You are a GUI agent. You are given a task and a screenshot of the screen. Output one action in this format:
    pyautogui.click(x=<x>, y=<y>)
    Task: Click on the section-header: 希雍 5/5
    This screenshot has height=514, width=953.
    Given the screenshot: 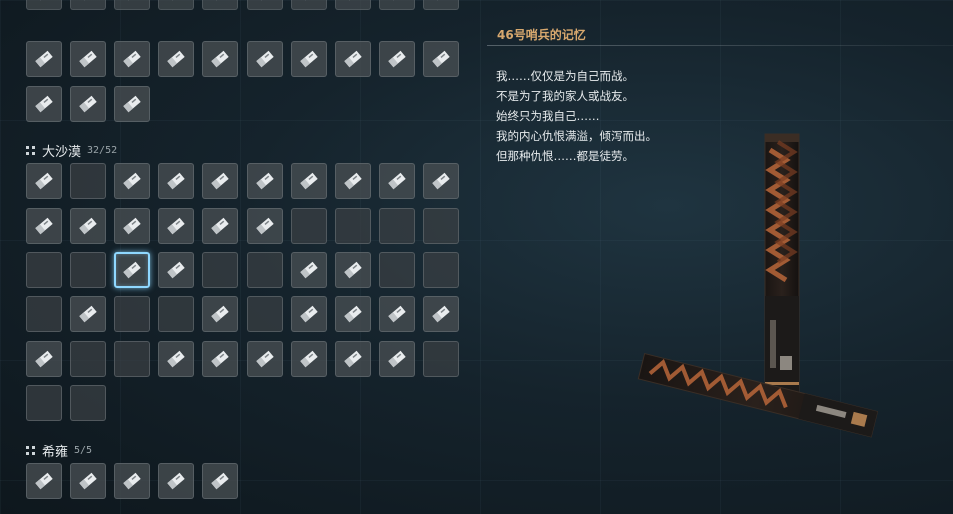 What is the action you would take?
    pyautogui.click(x=59, y=450)
    